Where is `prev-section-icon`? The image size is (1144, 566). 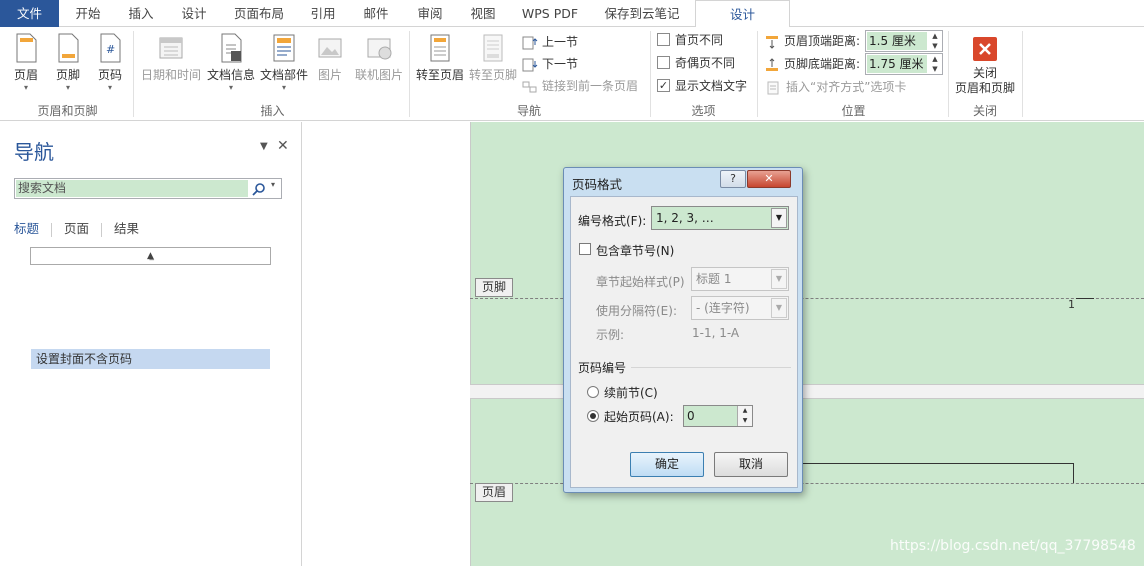
prev-section-icon is located at coordinates (530, 42).